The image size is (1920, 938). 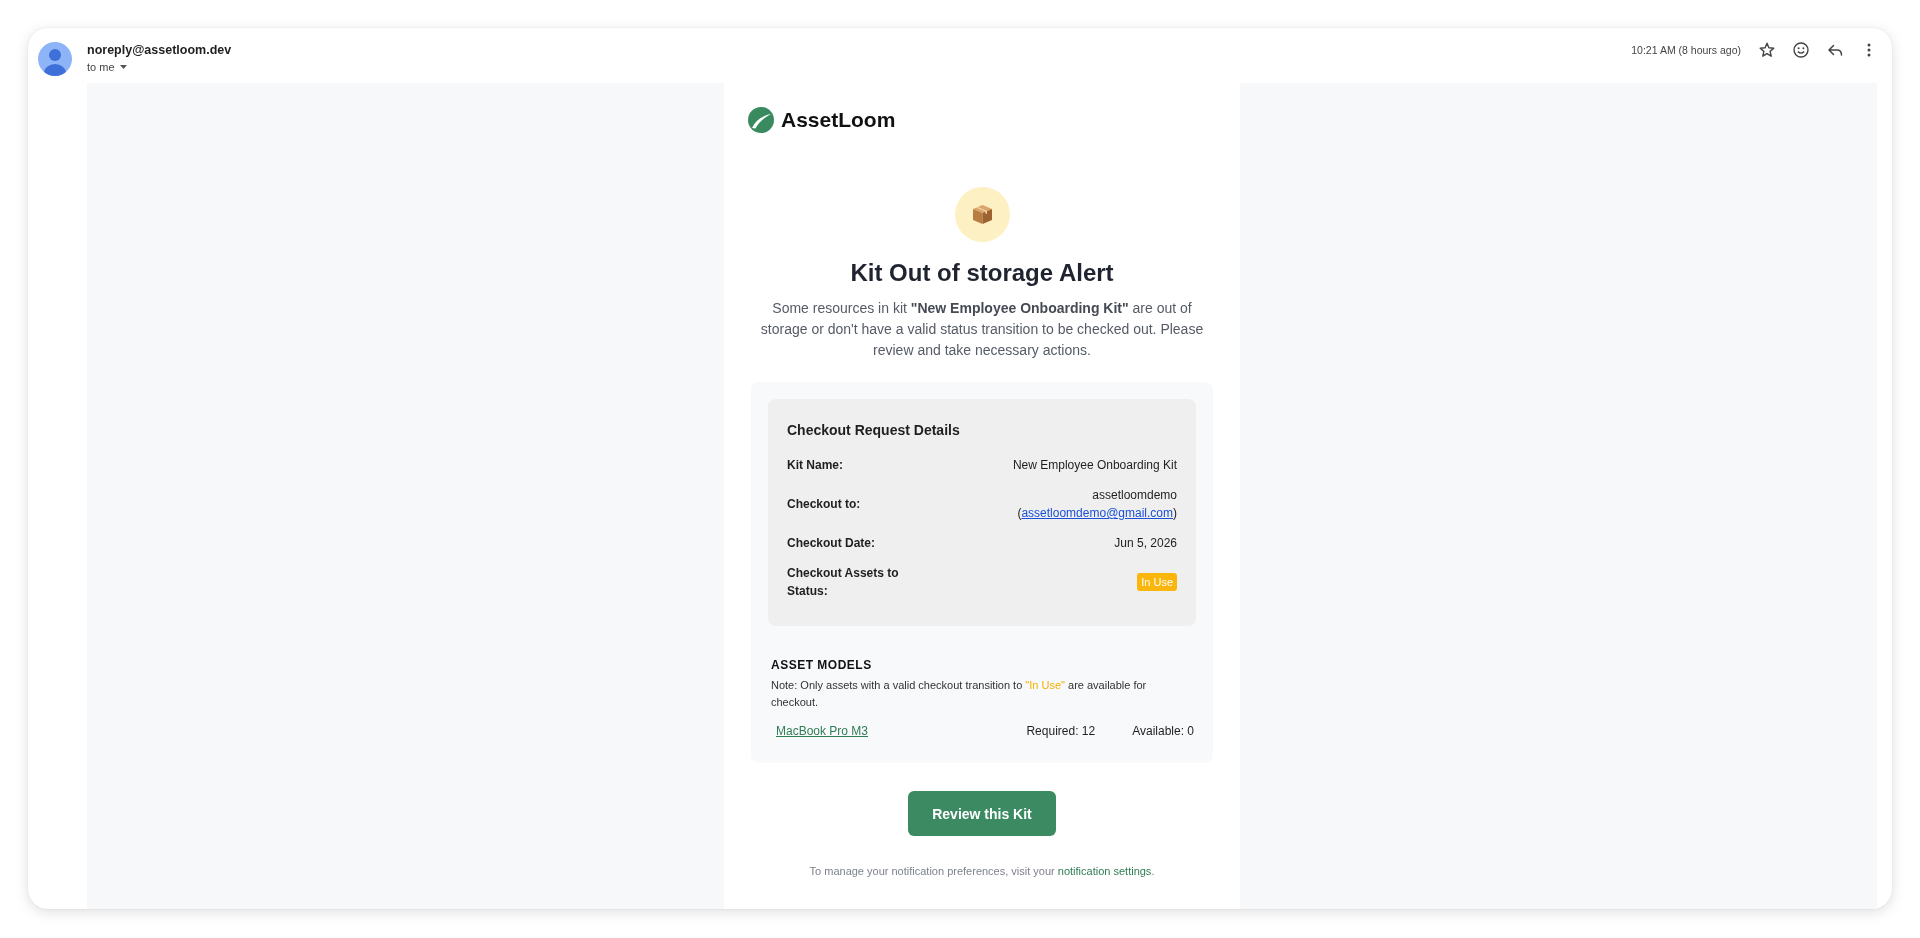 I want to click on package-icon, so click(x=982, y=214).